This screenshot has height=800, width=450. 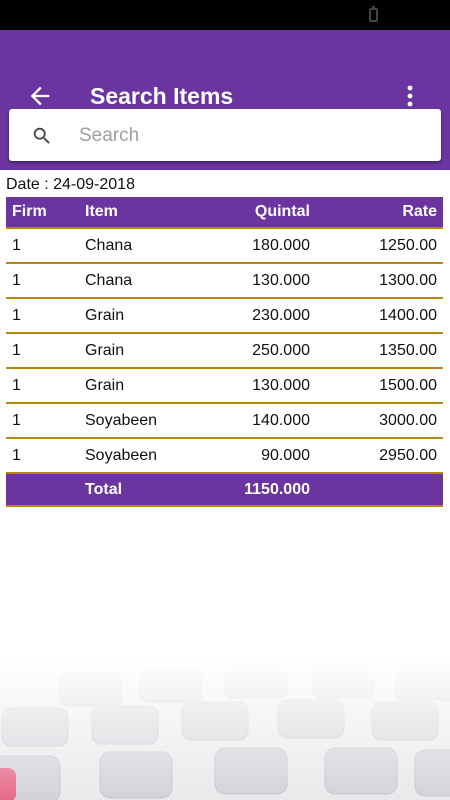 I want to click on cell-quintal: 230.000, so click(x=281, y=315).